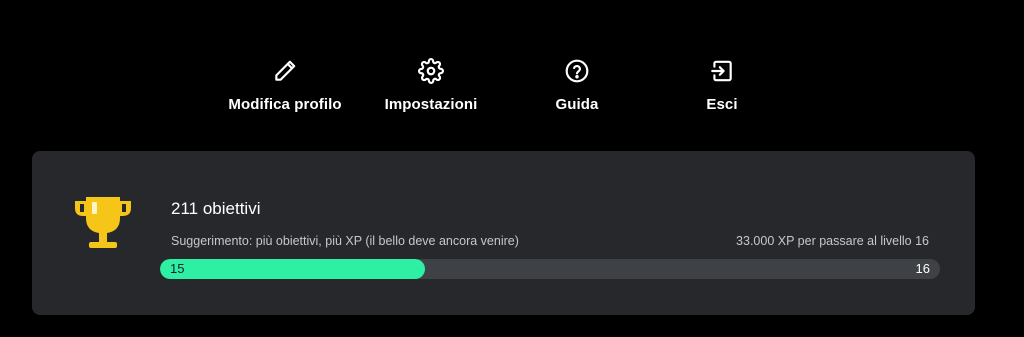  Describe the element at coordinates (431, 71) in the screenshot. I see `gear-icon` at that location.